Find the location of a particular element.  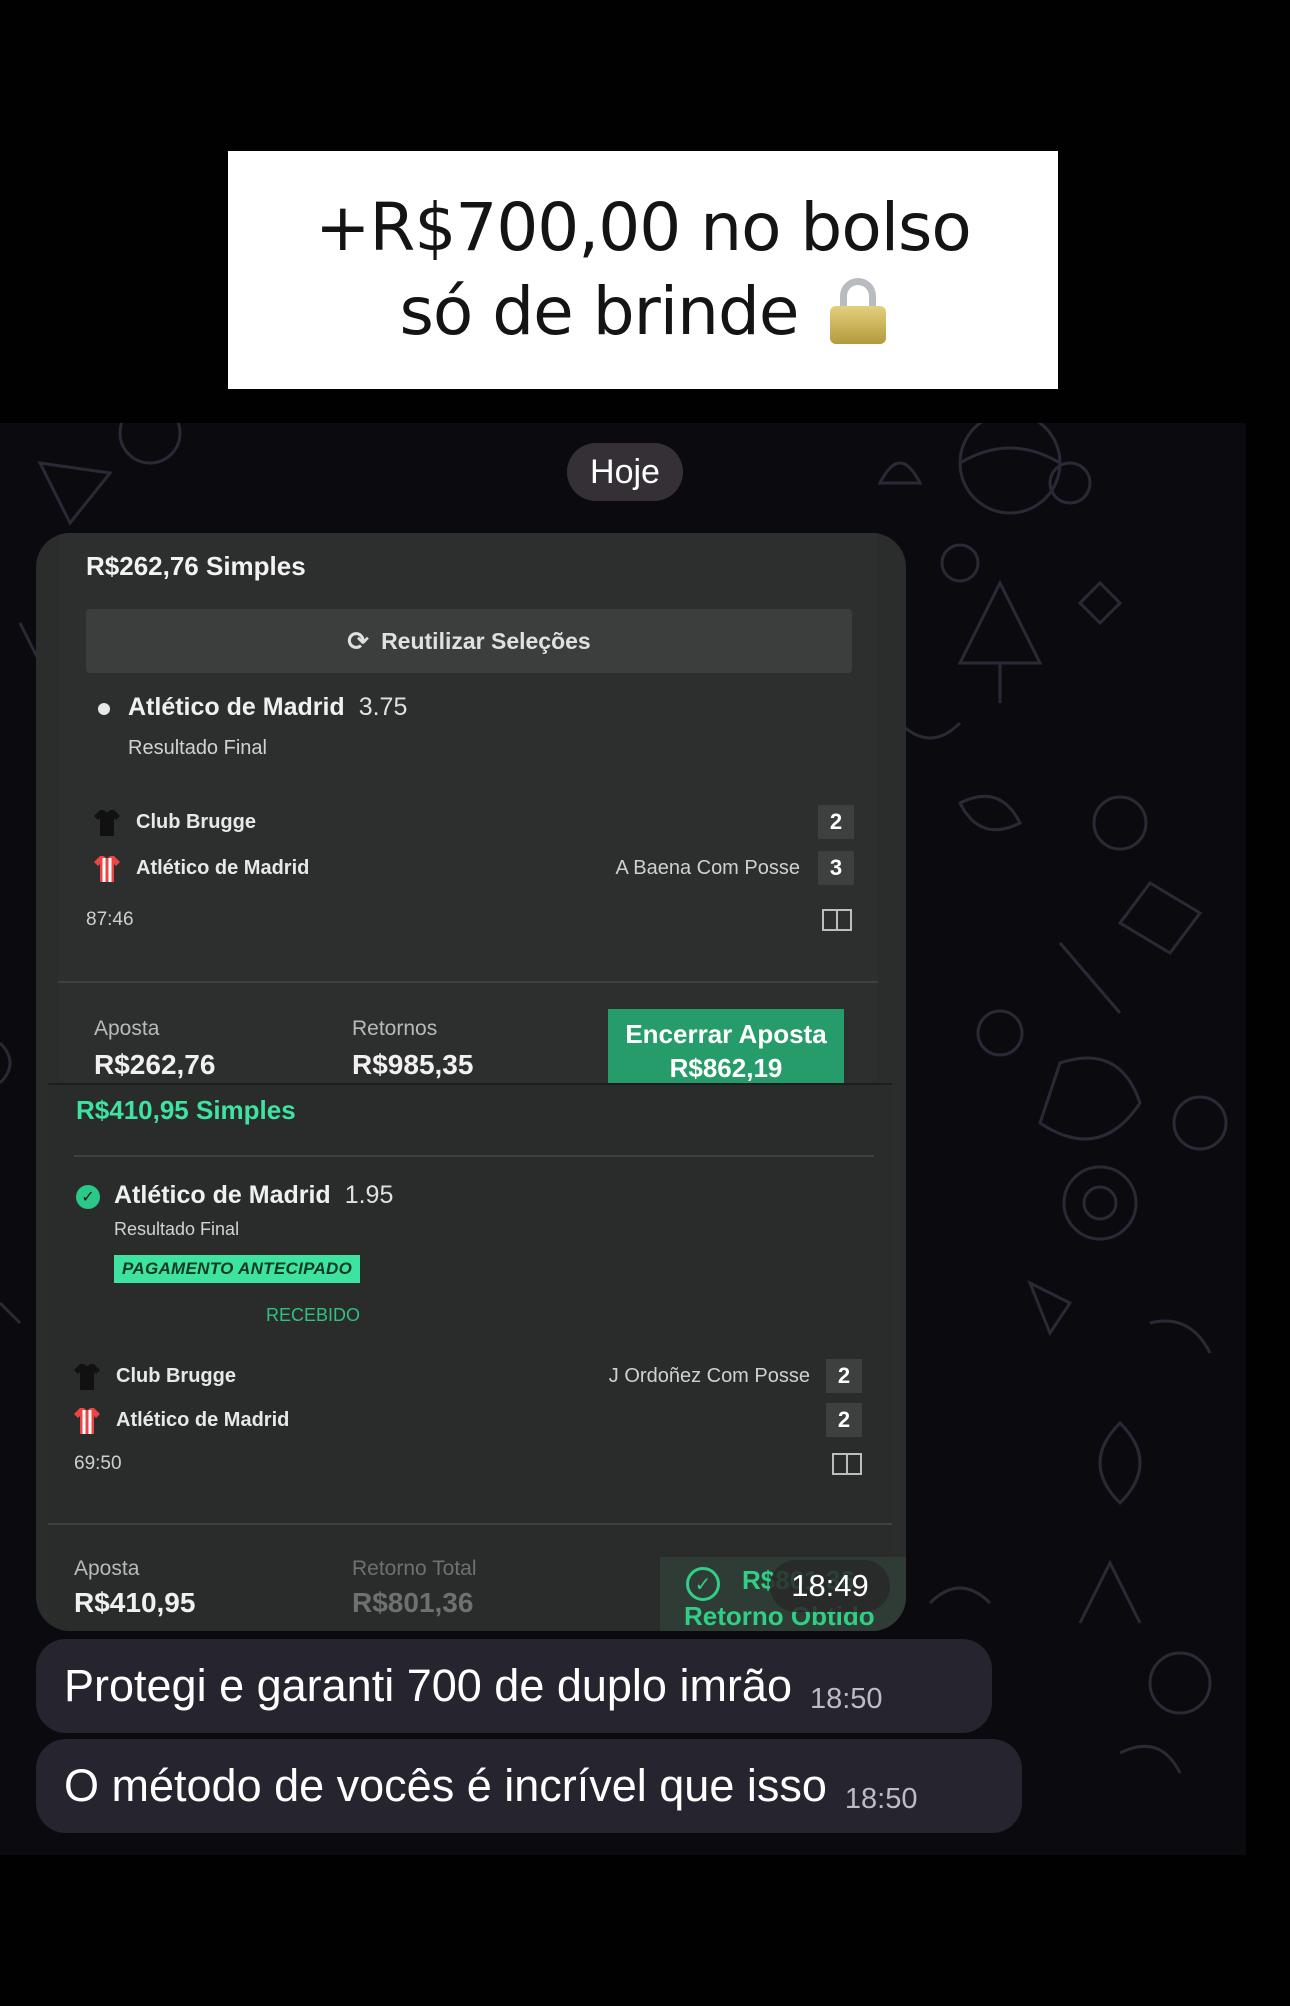

cashout-button: Encerrar Aposta R$862,19 is located at coordinates (726, 1049).